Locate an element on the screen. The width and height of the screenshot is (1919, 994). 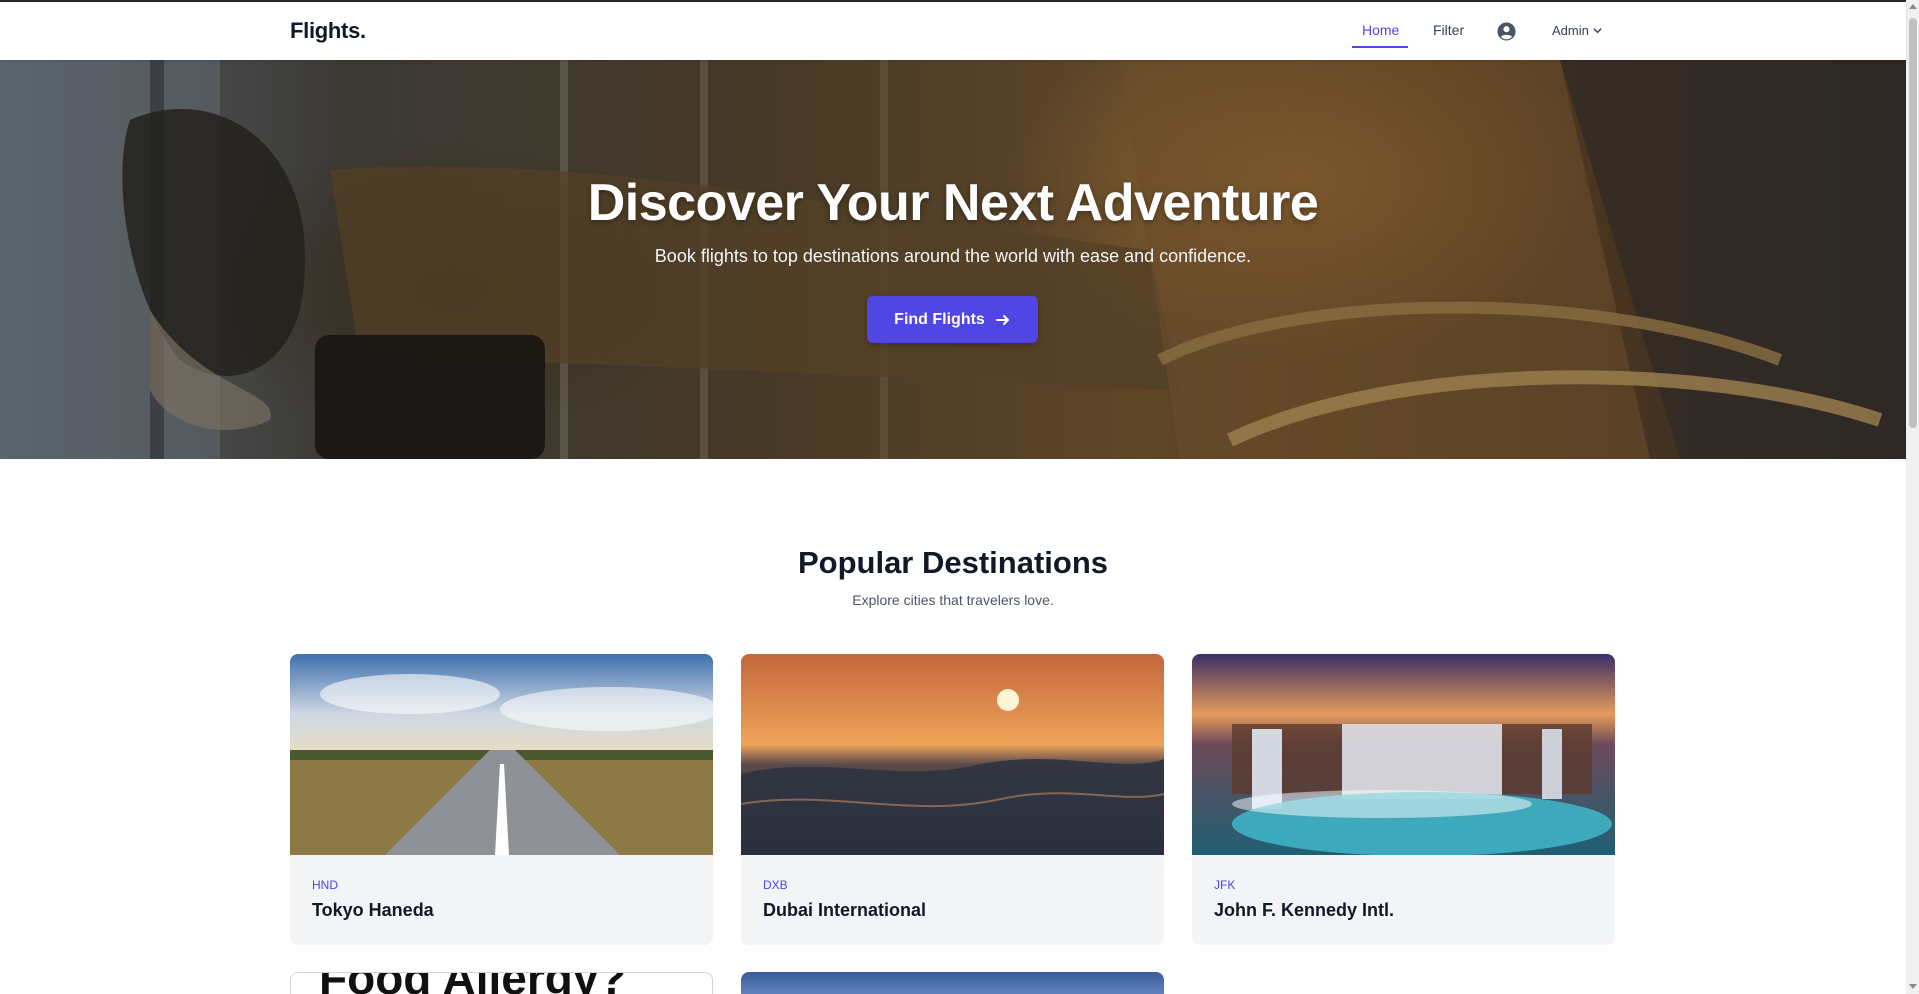
navbar: Flights. Home Filter Admin is located at coordinates (953, 31).